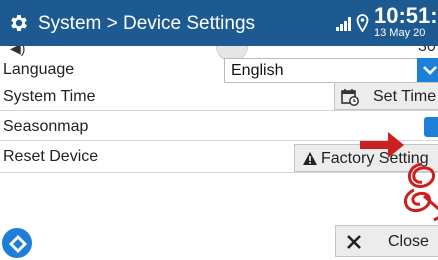 The height and width of the screenshot is (260, 438). What do you see at coordinates (354, 242) in the screenshot?
I see `close-icon` at bounding box center [354, 242].